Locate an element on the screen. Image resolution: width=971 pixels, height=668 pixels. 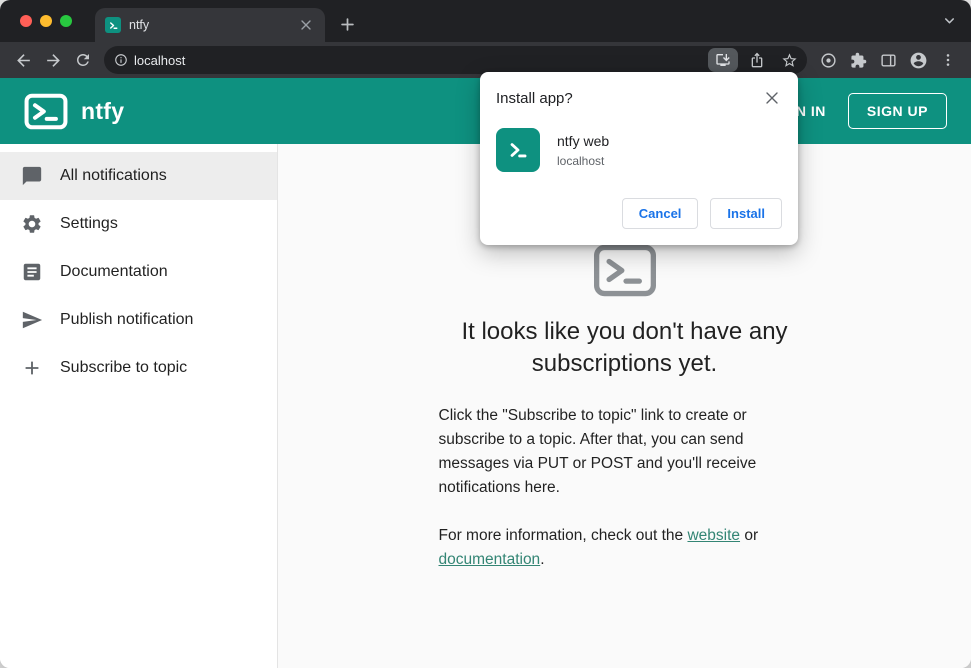
more-info-text: or is located at coordinates (749, 535).